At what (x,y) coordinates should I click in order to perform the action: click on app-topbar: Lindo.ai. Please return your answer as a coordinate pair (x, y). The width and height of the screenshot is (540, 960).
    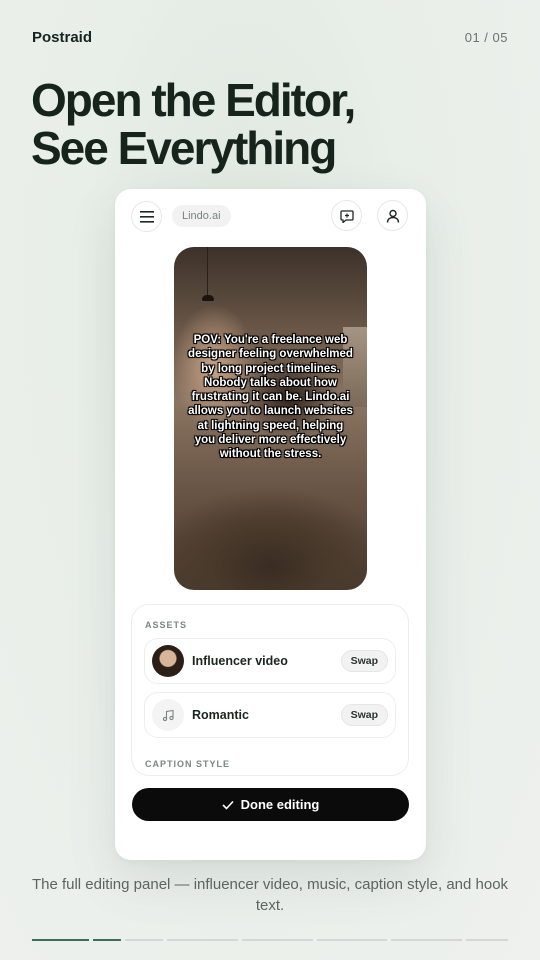
    Looking at the image, I should click on (269, 216).